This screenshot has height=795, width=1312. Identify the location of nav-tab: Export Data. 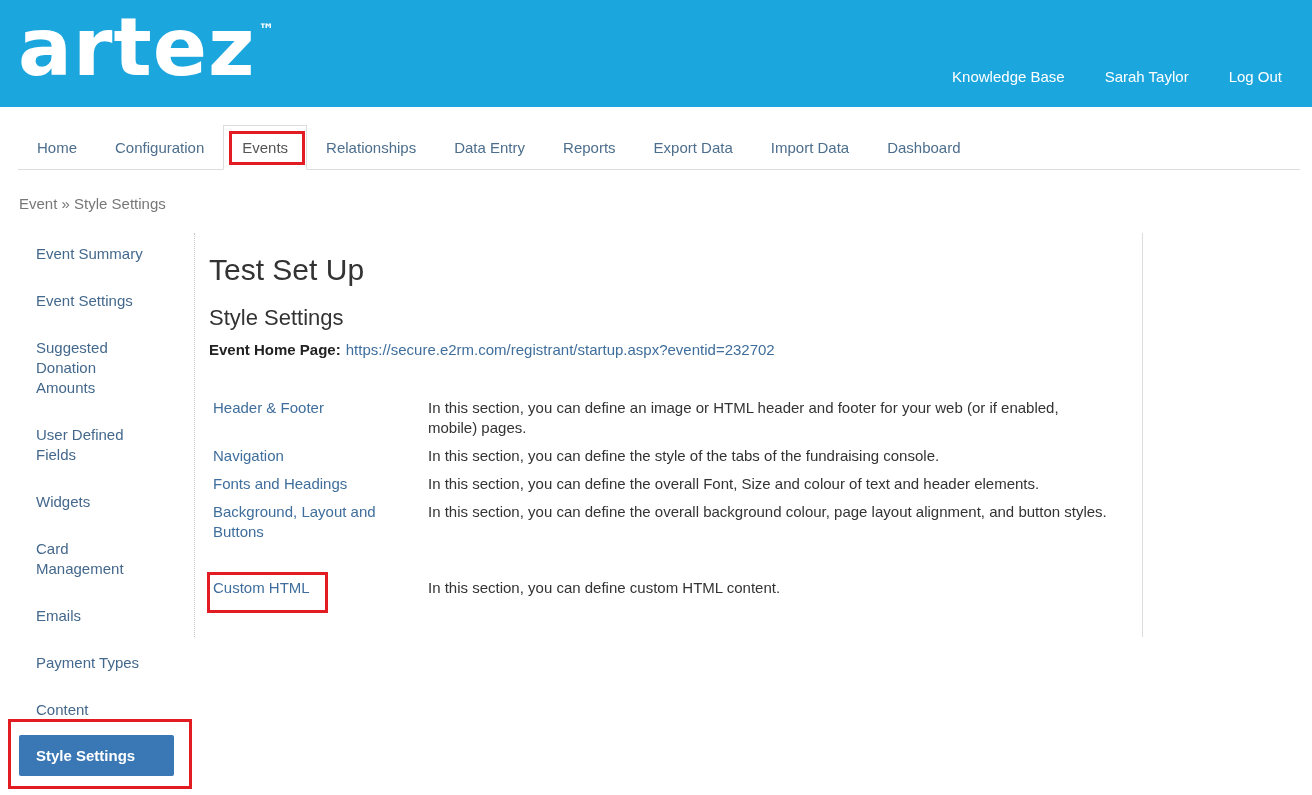
(693, 147).